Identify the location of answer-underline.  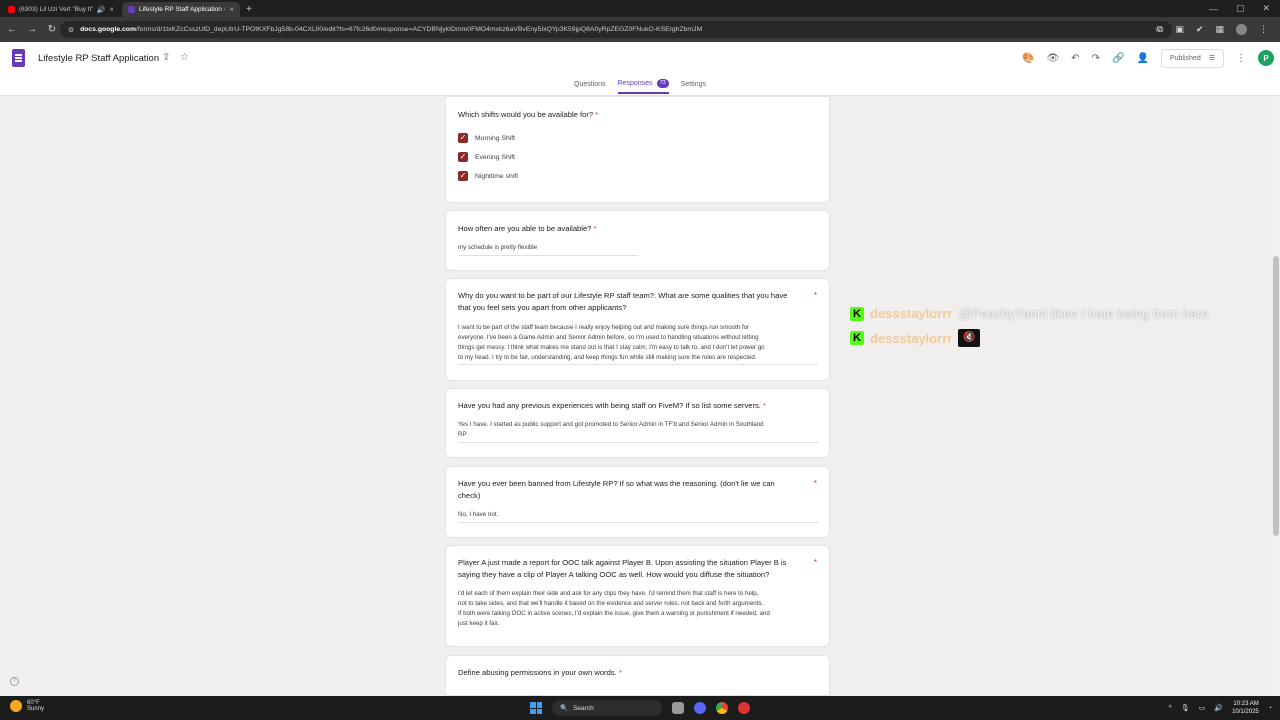
(638, 442).